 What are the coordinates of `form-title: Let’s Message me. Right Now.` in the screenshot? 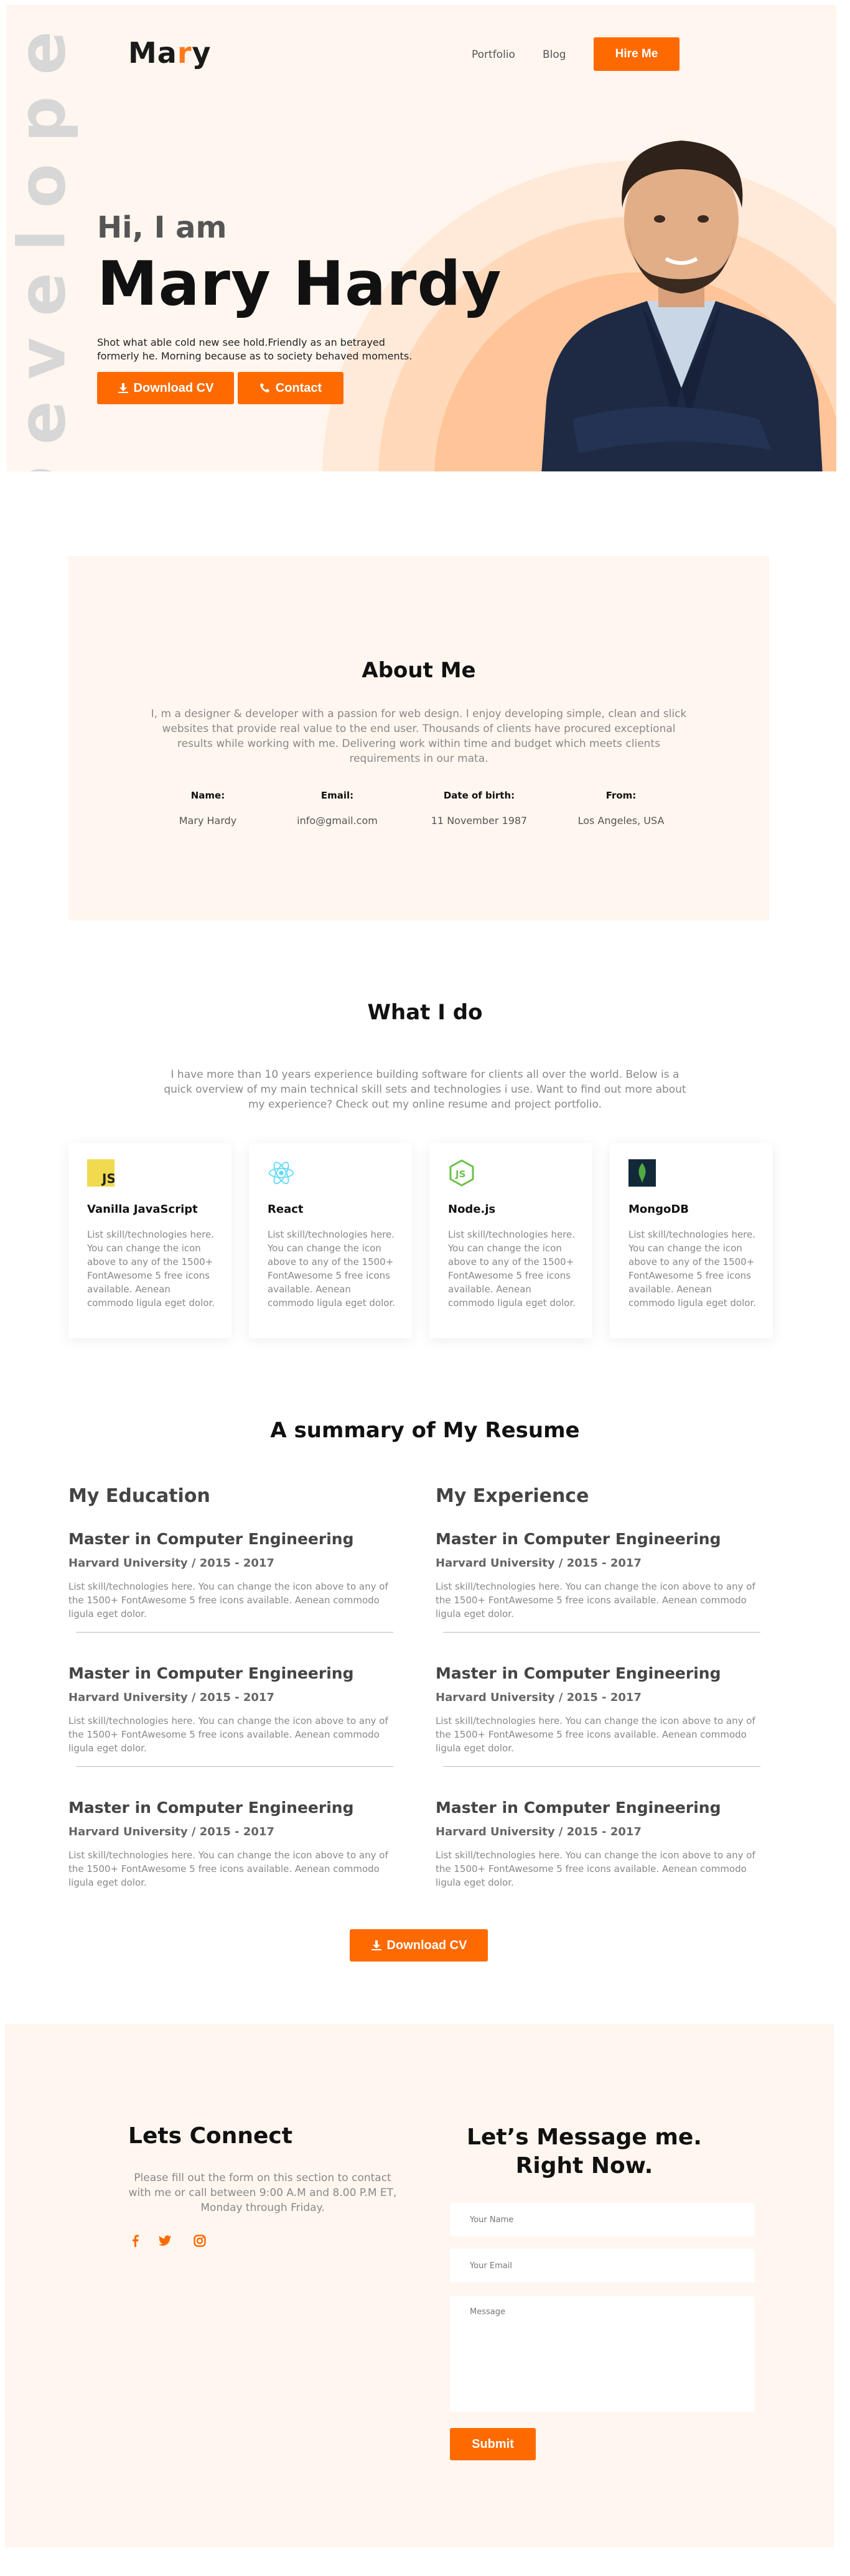 It's located at (585, 2151).